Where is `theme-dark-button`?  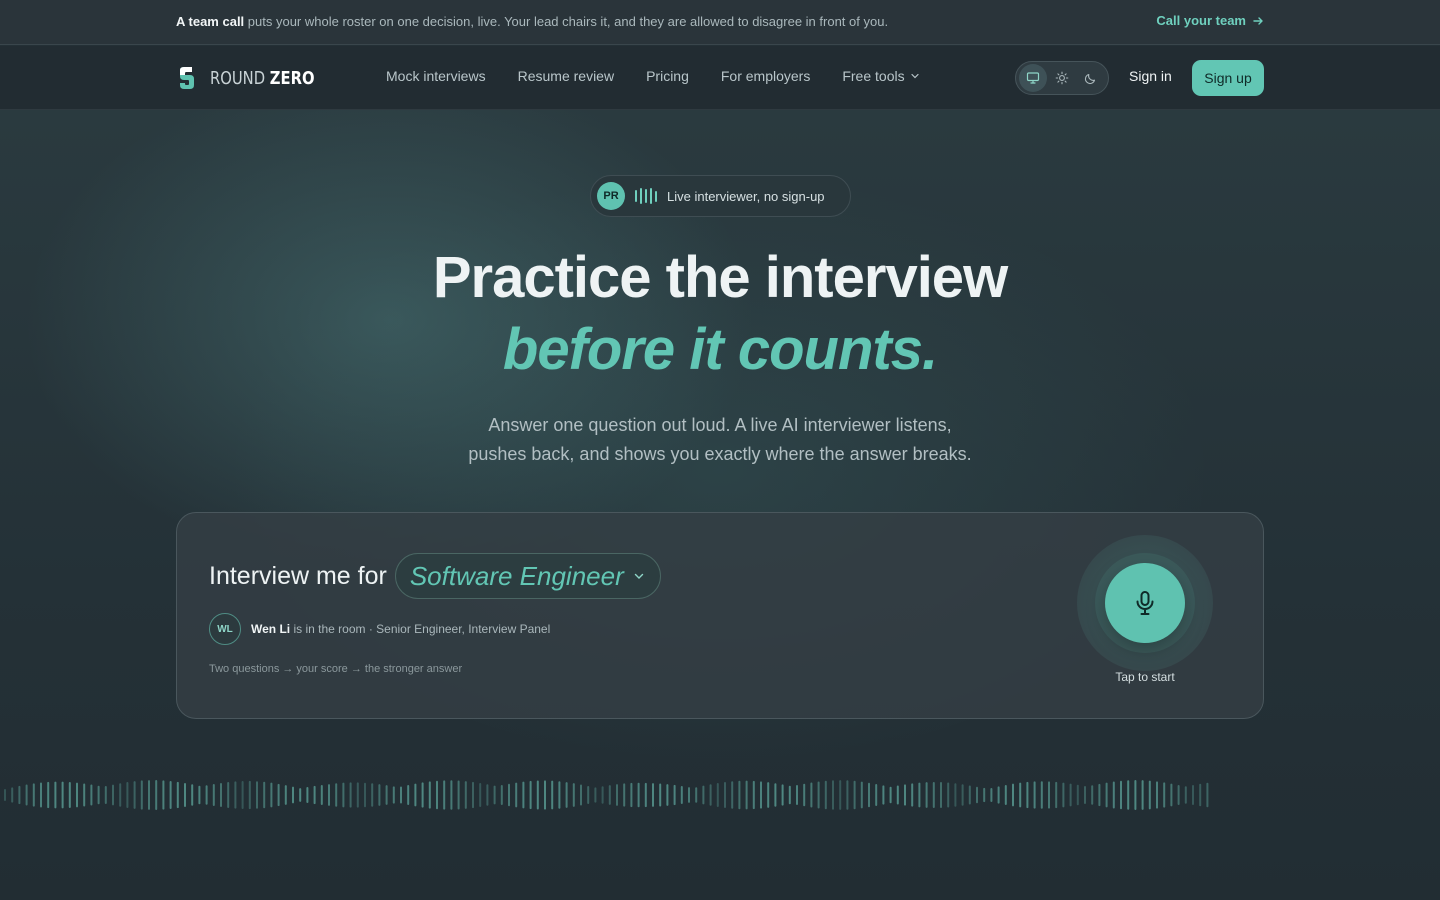
theme-dark-button is located at coordinates (1091, 78).